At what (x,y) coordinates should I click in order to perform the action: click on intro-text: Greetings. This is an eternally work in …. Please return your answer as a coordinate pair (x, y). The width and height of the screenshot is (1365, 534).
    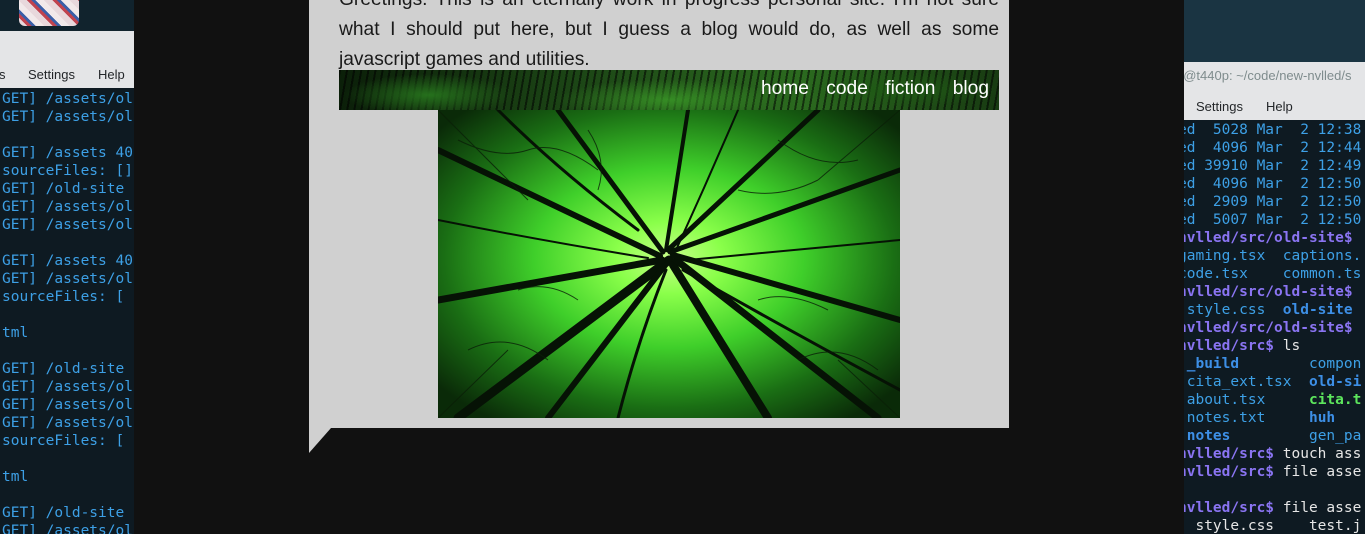
    Looking at the image, I should click on (669, 35).